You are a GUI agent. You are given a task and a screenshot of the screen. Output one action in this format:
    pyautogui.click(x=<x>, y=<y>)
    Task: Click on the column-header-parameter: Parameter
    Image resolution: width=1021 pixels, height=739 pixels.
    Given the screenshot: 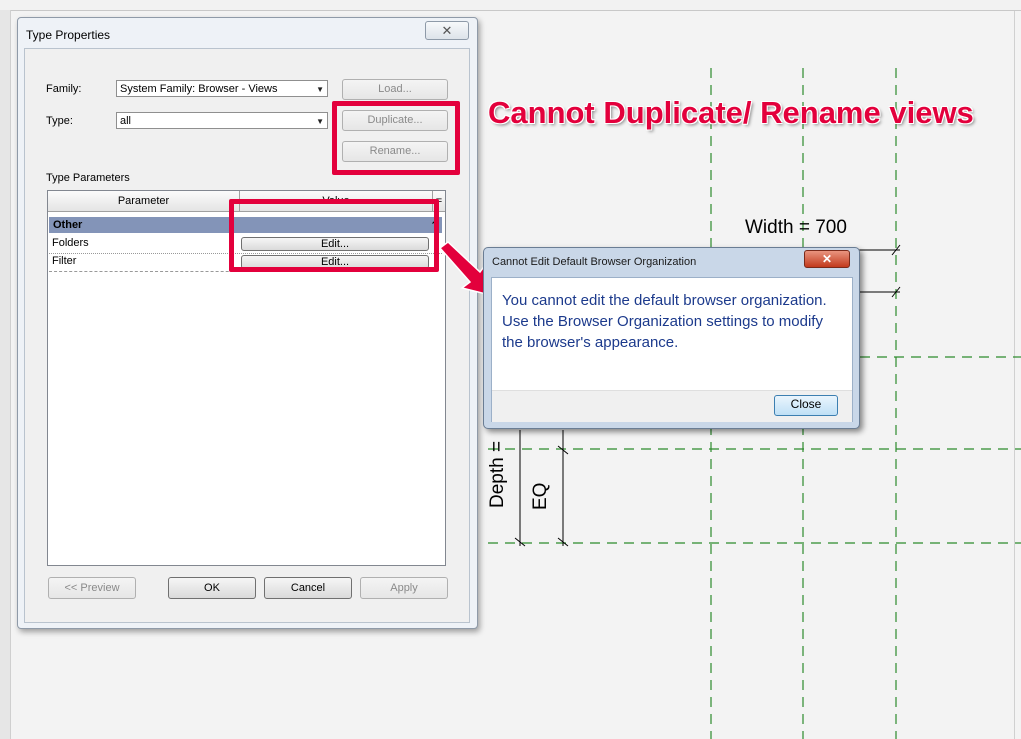 What is the action you would take?
    pyautogui.click(x=144, y=201)
    